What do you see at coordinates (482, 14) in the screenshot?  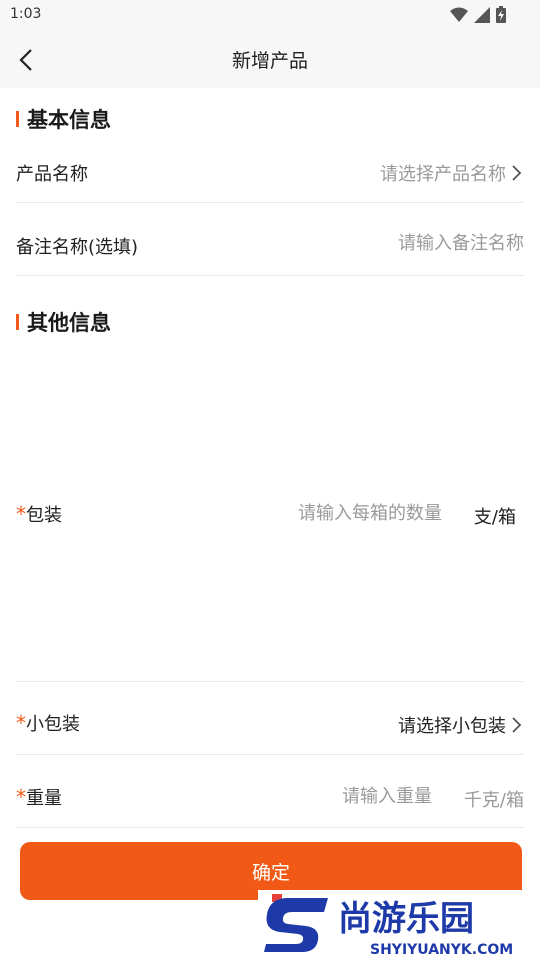 I see `signal-icon` at bounding box center [482, 14].